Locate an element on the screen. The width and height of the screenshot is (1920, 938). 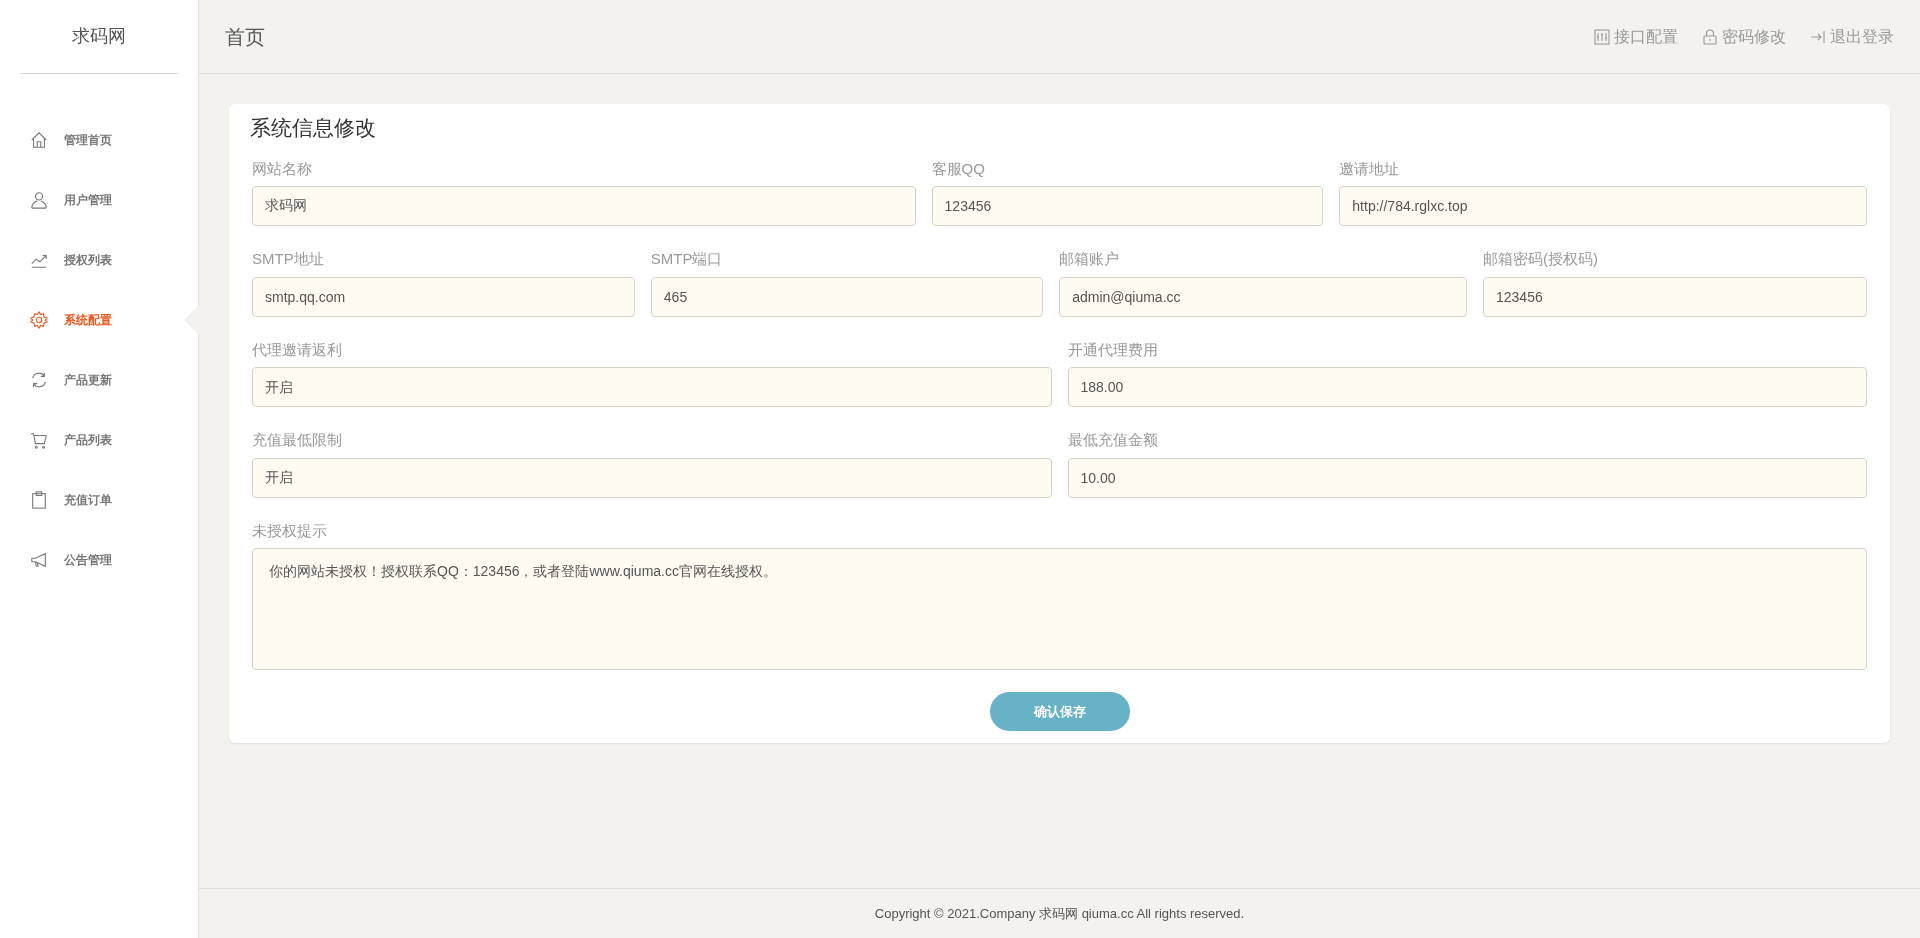
refresh-icon is located at coordinates (39, 380).